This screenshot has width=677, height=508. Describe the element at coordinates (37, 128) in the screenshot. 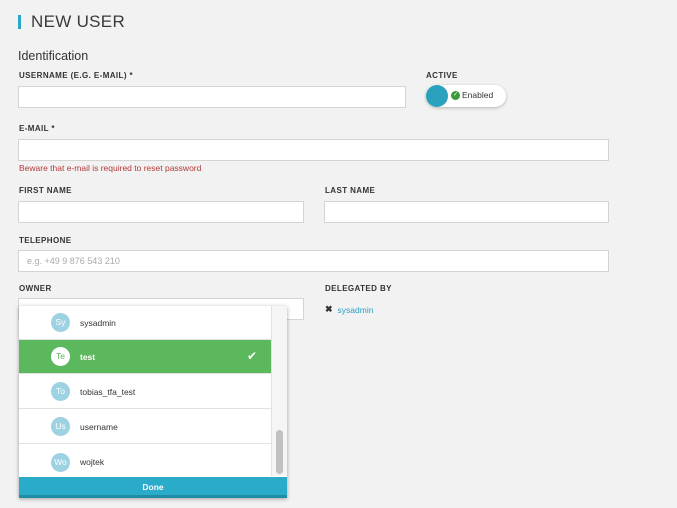

I see `email-label: E-MAIL *` at that location.